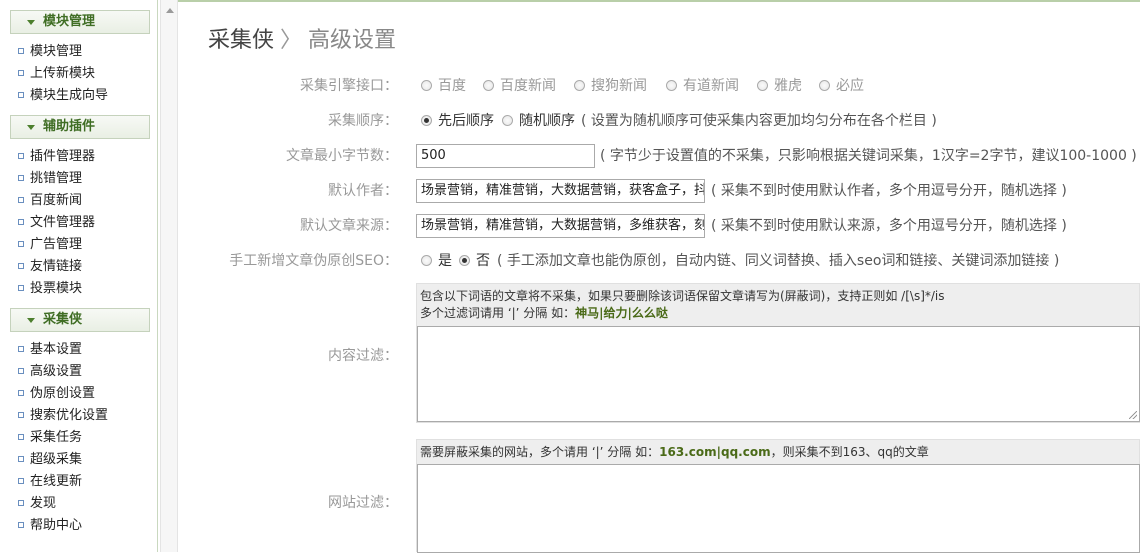  I want to click on top-divider, so click(659, 1).